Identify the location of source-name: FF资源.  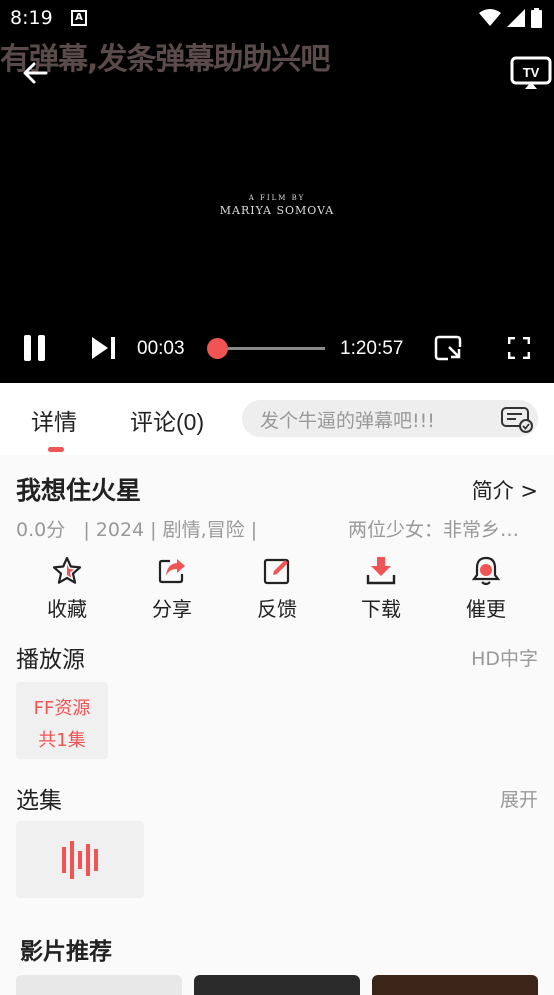
(62, 707).